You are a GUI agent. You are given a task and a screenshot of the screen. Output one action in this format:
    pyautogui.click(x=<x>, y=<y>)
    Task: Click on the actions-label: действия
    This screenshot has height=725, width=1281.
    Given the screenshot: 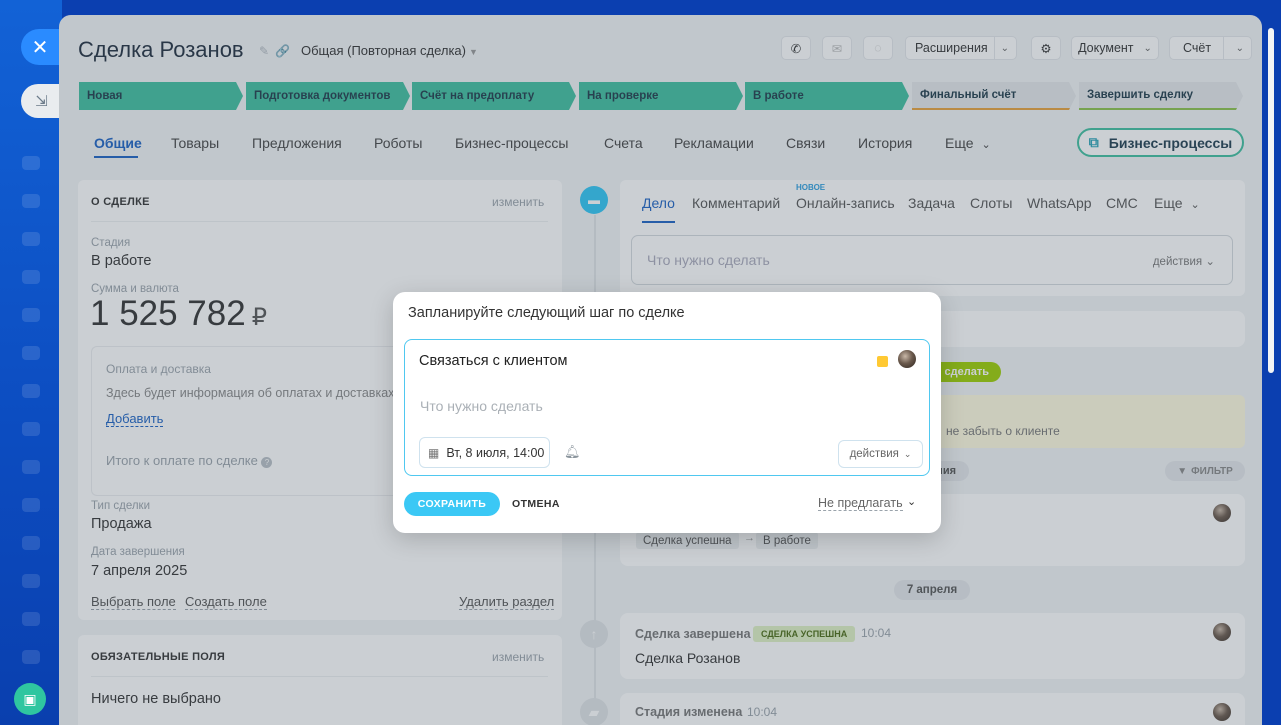 What is the action you would take?
    pyautogui.click(x=874, y=454)
    